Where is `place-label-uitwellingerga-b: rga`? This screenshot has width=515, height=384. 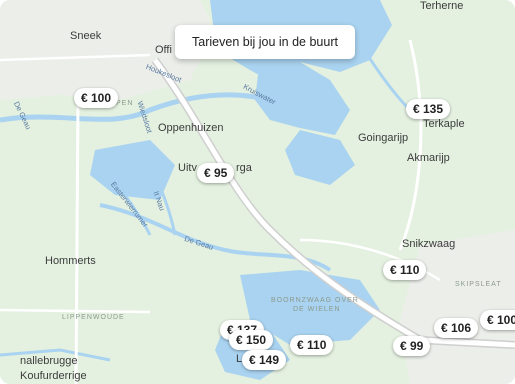 place-label-uitwellingerga-b: rga is located at coordinates (244, 168).